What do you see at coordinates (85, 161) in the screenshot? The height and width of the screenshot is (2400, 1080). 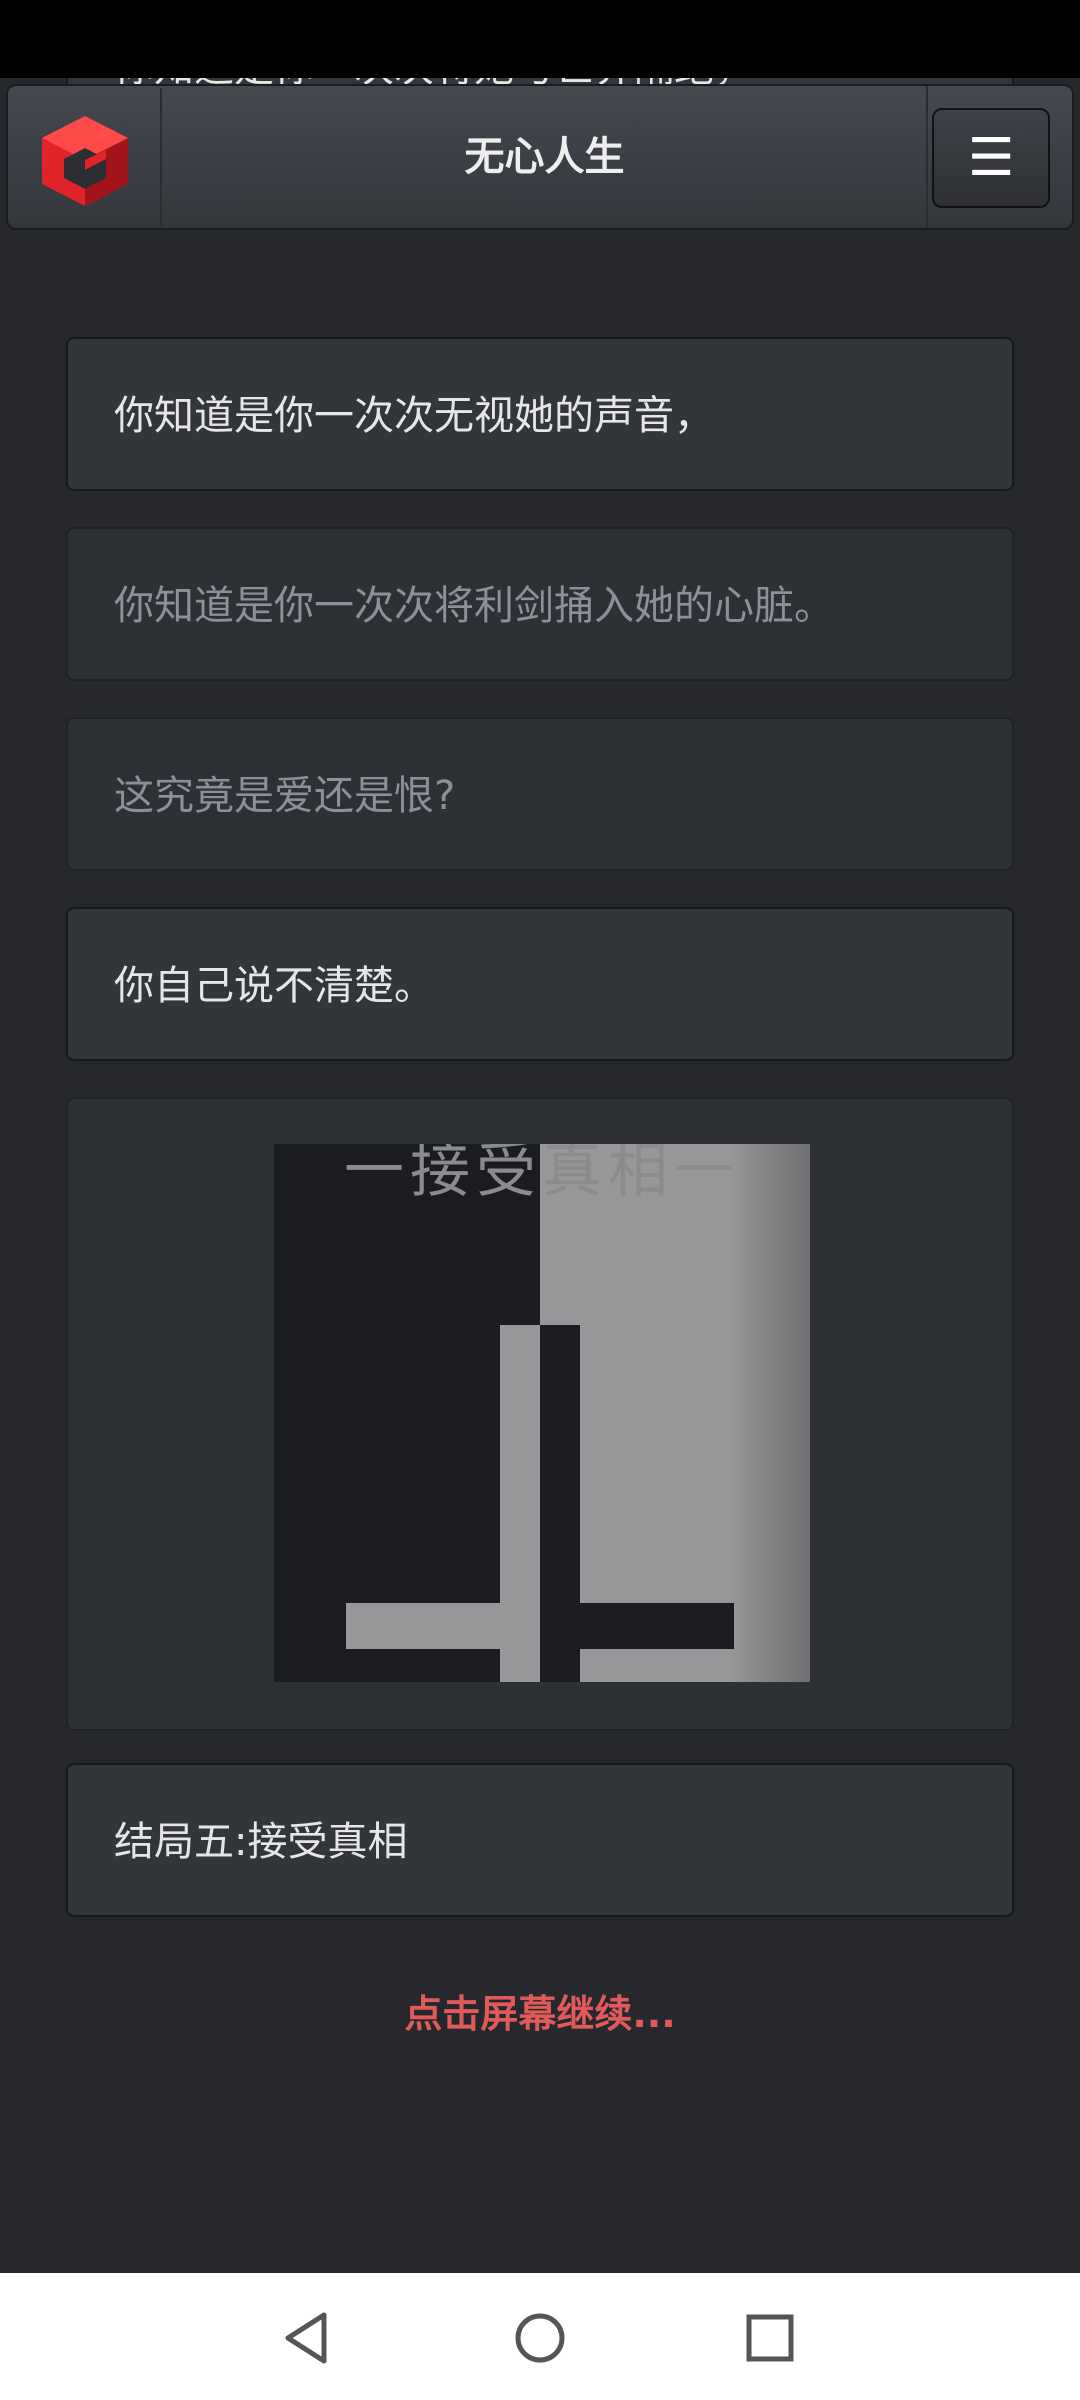 I see `cube-logo-icon` at bounding box center [85, 161].